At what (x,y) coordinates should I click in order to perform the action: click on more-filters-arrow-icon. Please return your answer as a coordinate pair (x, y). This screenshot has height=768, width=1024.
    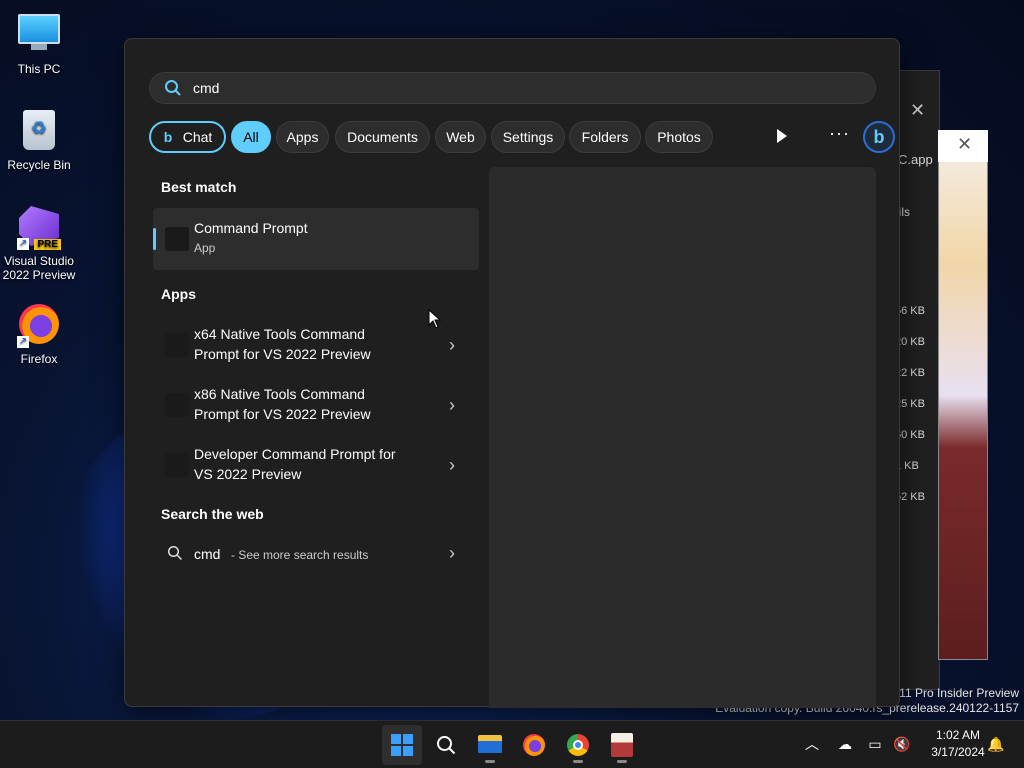
    Looking at the image, I should click on (782, 136).